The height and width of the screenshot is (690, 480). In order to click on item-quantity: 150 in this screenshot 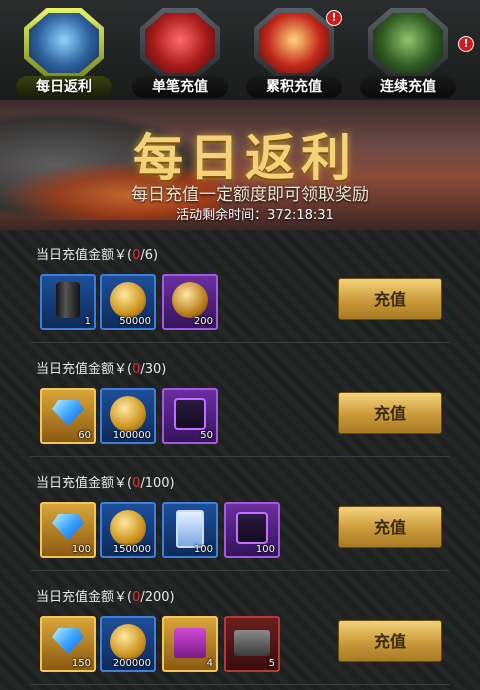, I will do `click(81, 663)`.